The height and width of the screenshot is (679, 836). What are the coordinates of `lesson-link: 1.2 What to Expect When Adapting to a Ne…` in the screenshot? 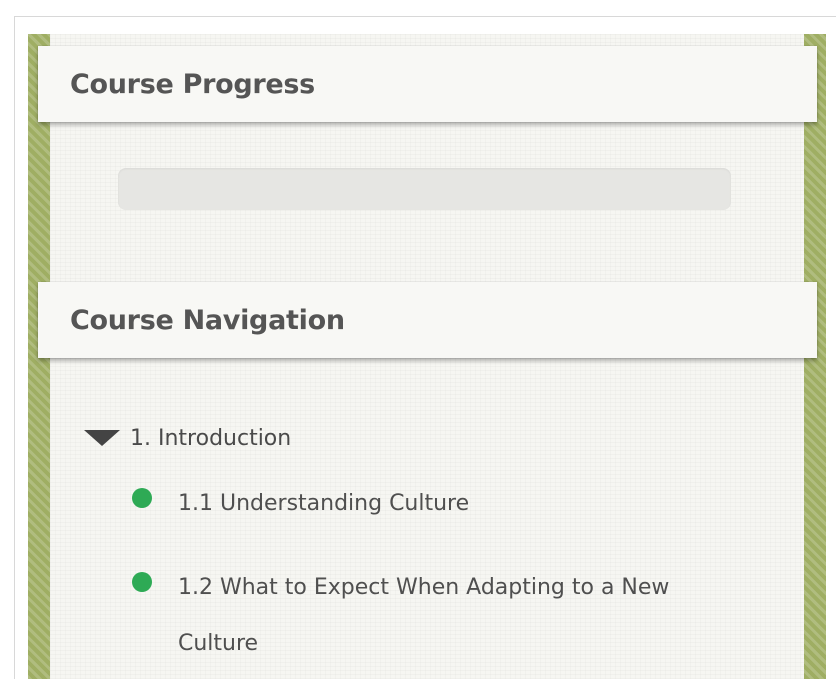 It's located at (458, 616).